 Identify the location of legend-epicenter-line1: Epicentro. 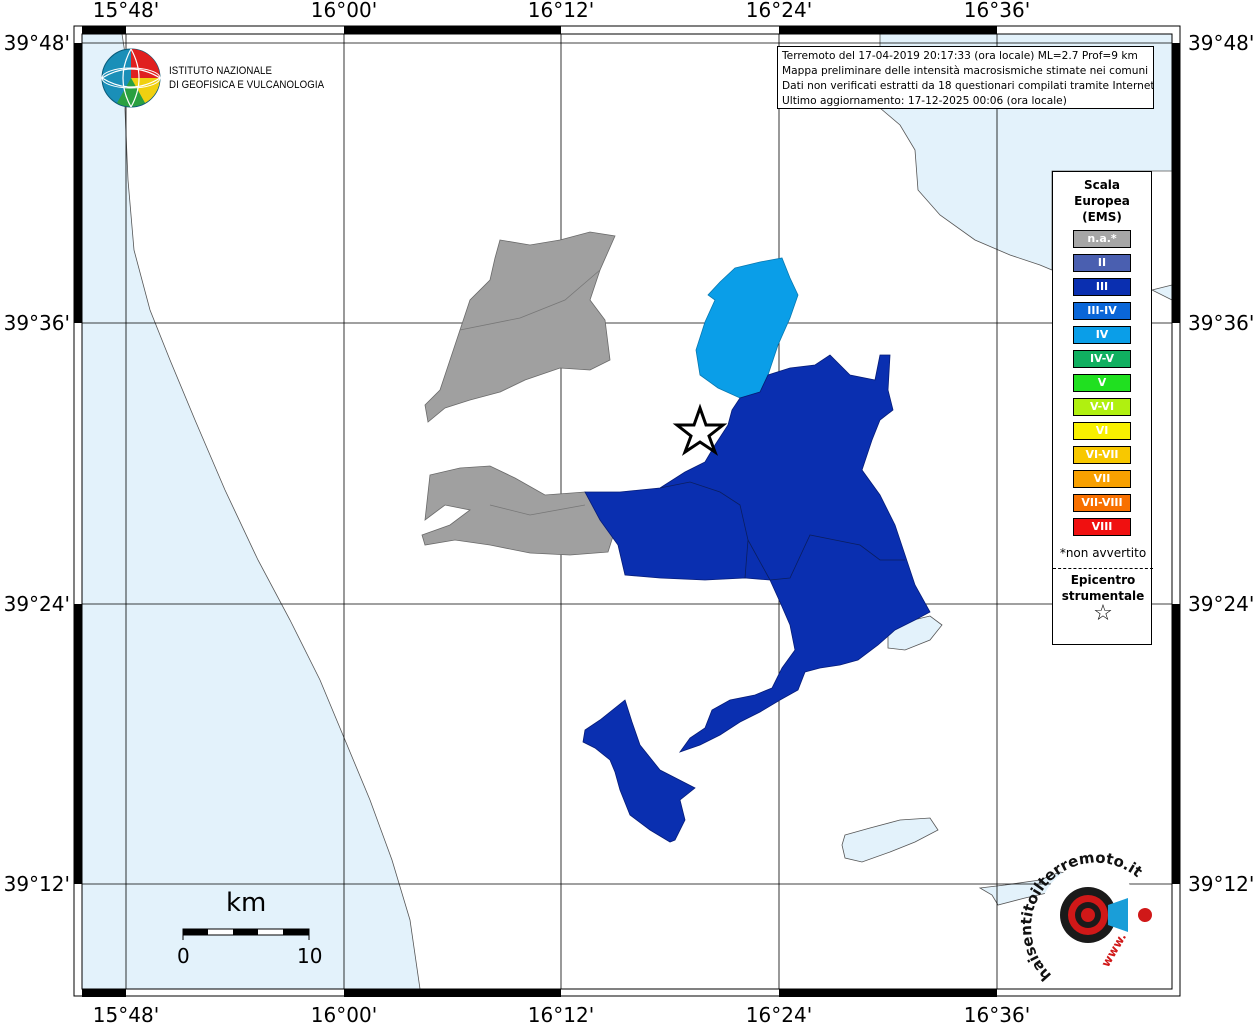
(1103, 580).